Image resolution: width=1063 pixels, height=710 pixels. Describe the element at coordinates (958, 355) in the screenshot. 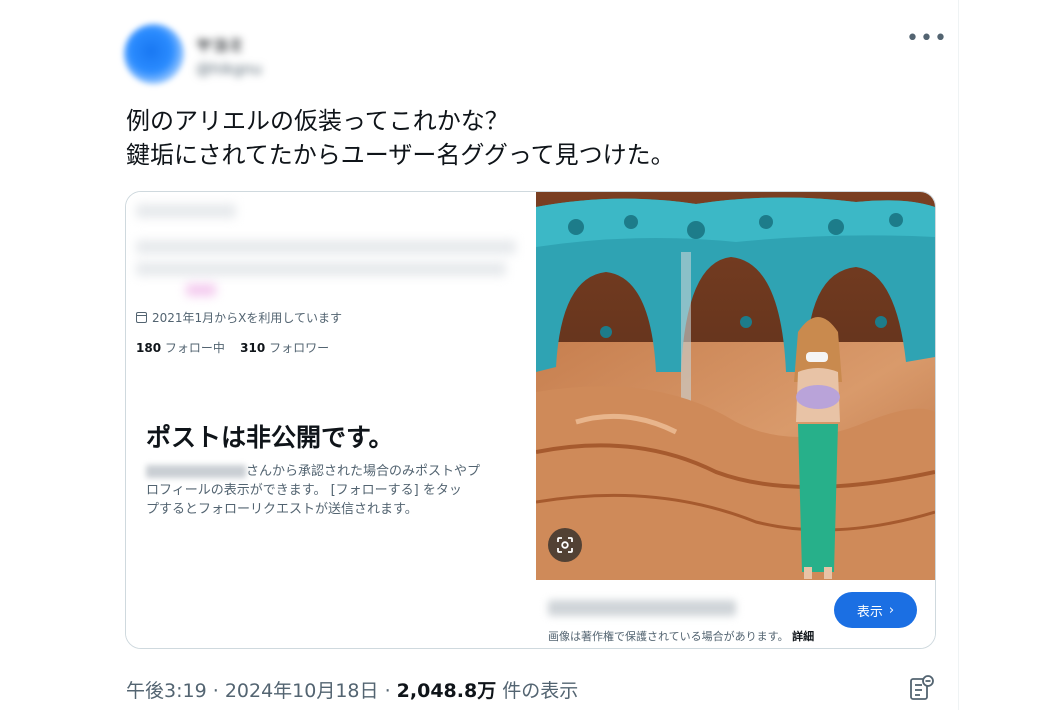

I see `timeline-divider` at that location.